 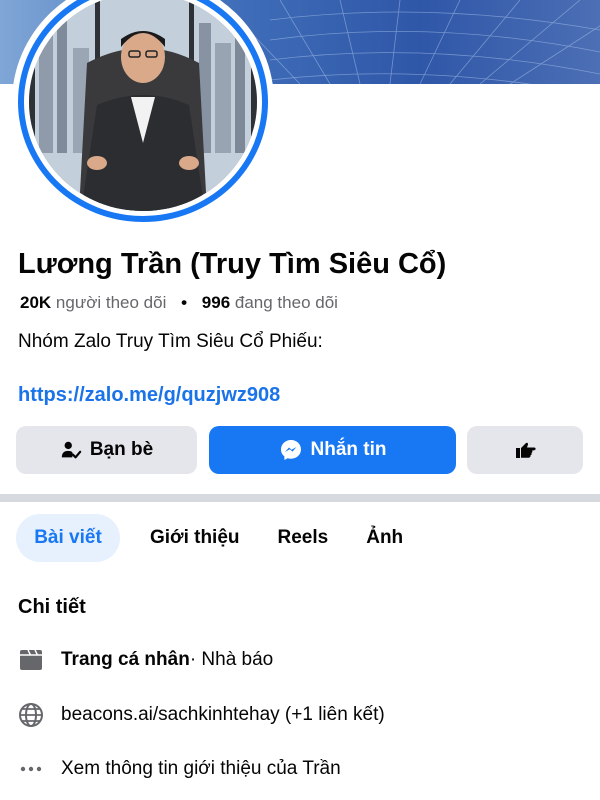 I want to click on messenger-icon, so click(x=291, y=450).